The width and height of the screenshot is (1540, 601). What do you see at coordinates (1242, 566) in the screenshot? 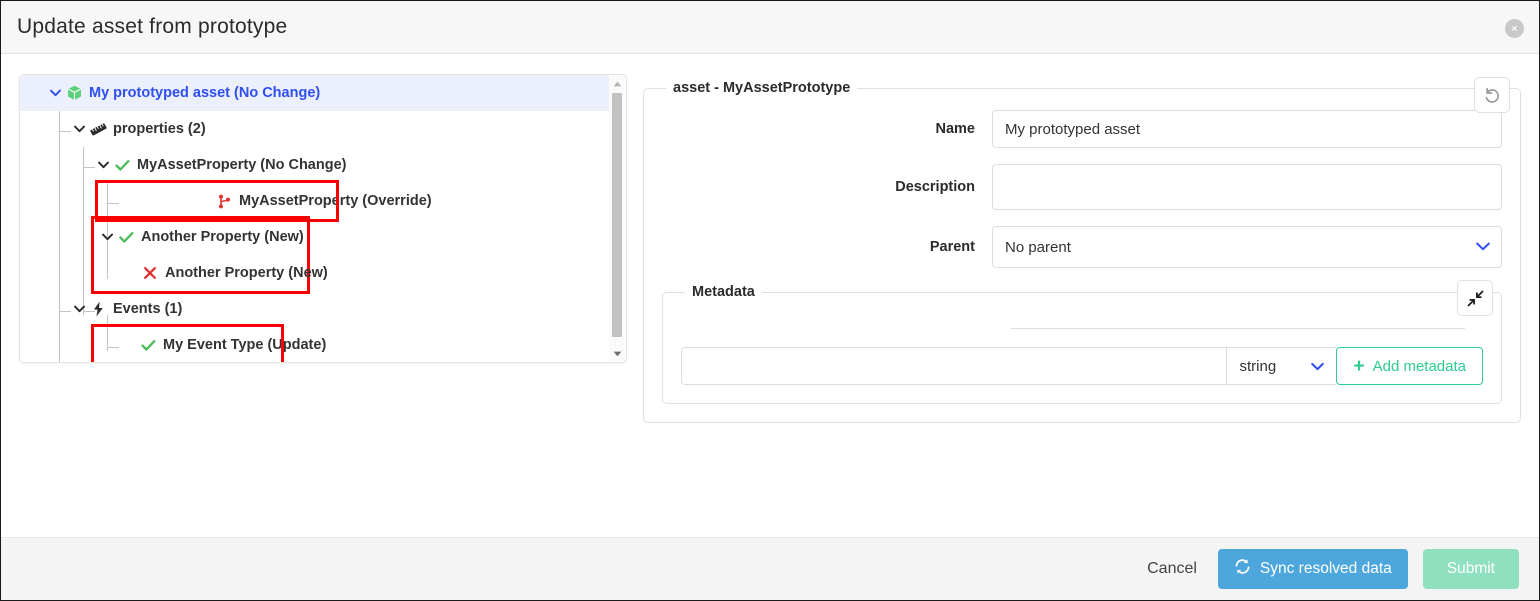
I see `sync-glyph` at bounding box center [1242, 566].